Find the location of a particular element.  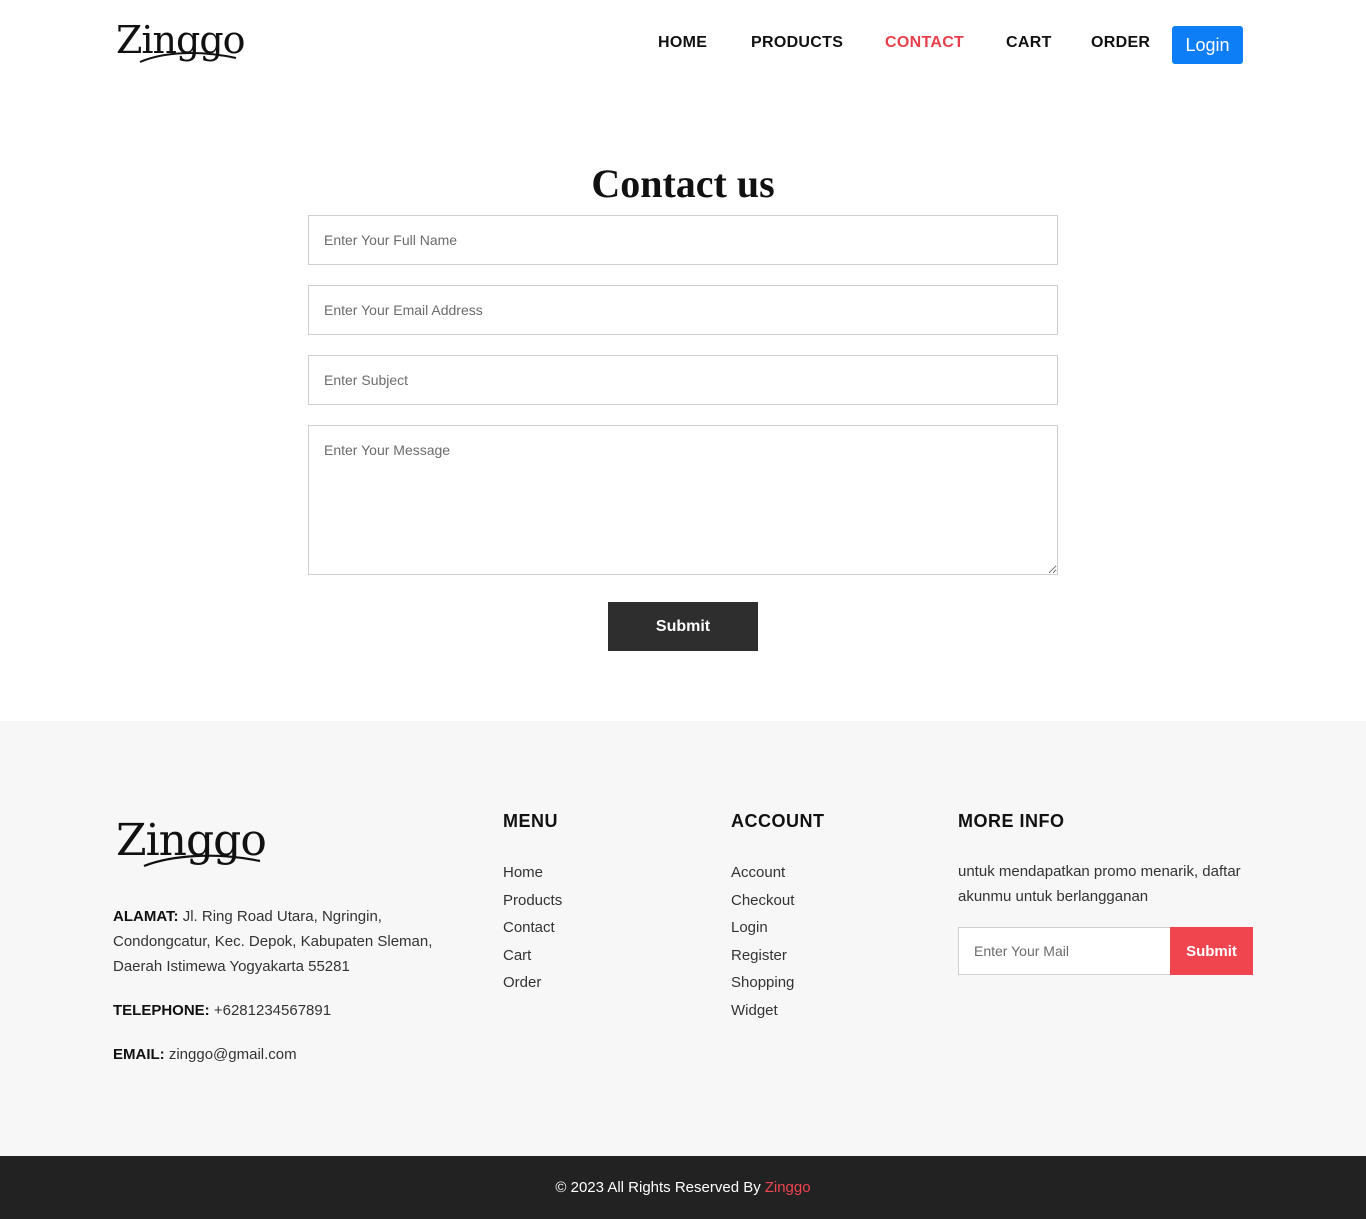

footer-account-login: Login is located at coordinates (762, 932).